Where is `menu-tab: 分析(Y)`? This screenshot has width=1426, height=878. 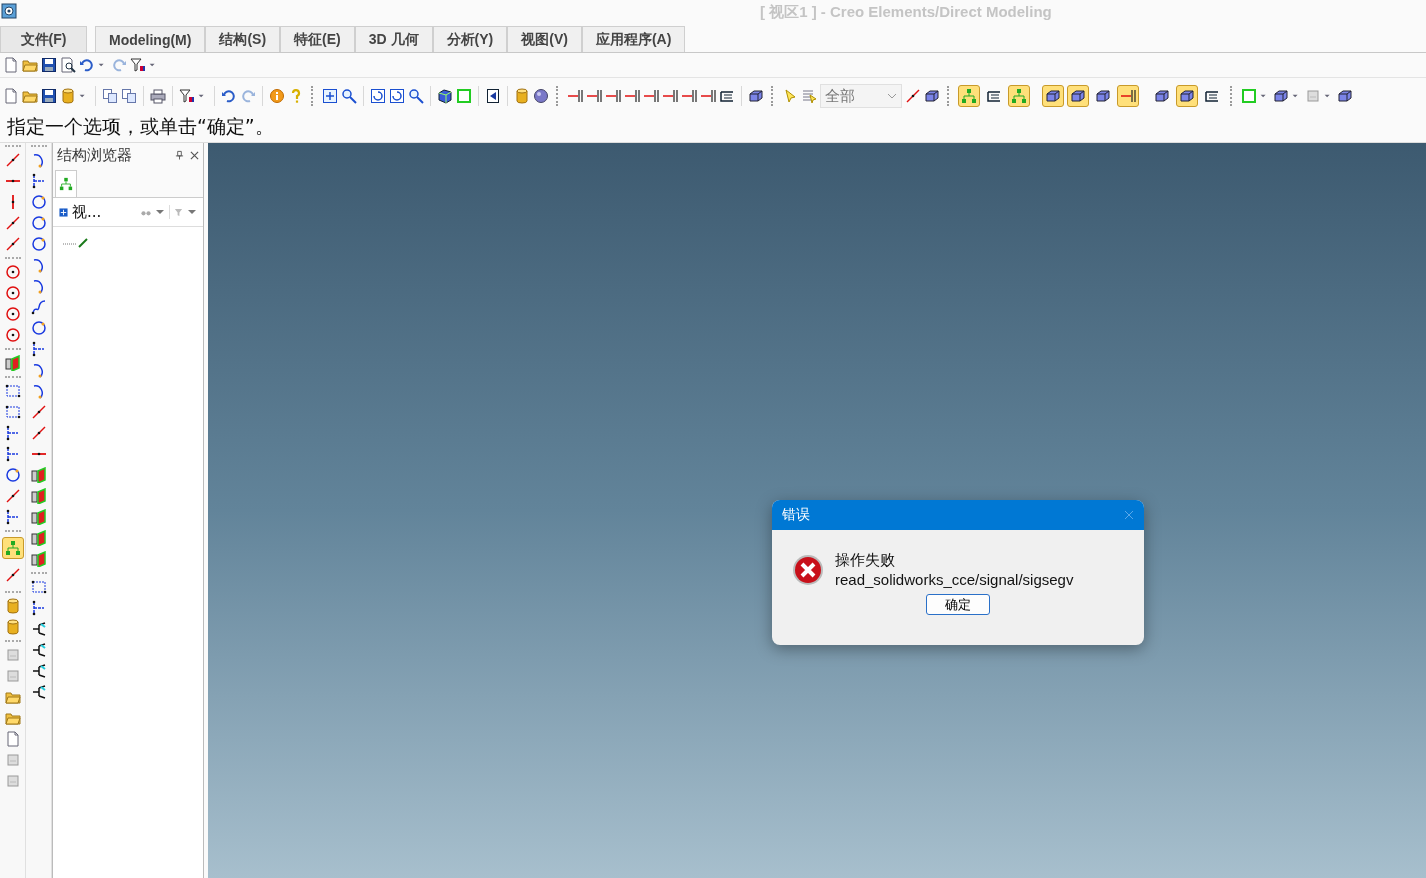
menu-tab: 分析(Y) is located at coordinates (470, 39).